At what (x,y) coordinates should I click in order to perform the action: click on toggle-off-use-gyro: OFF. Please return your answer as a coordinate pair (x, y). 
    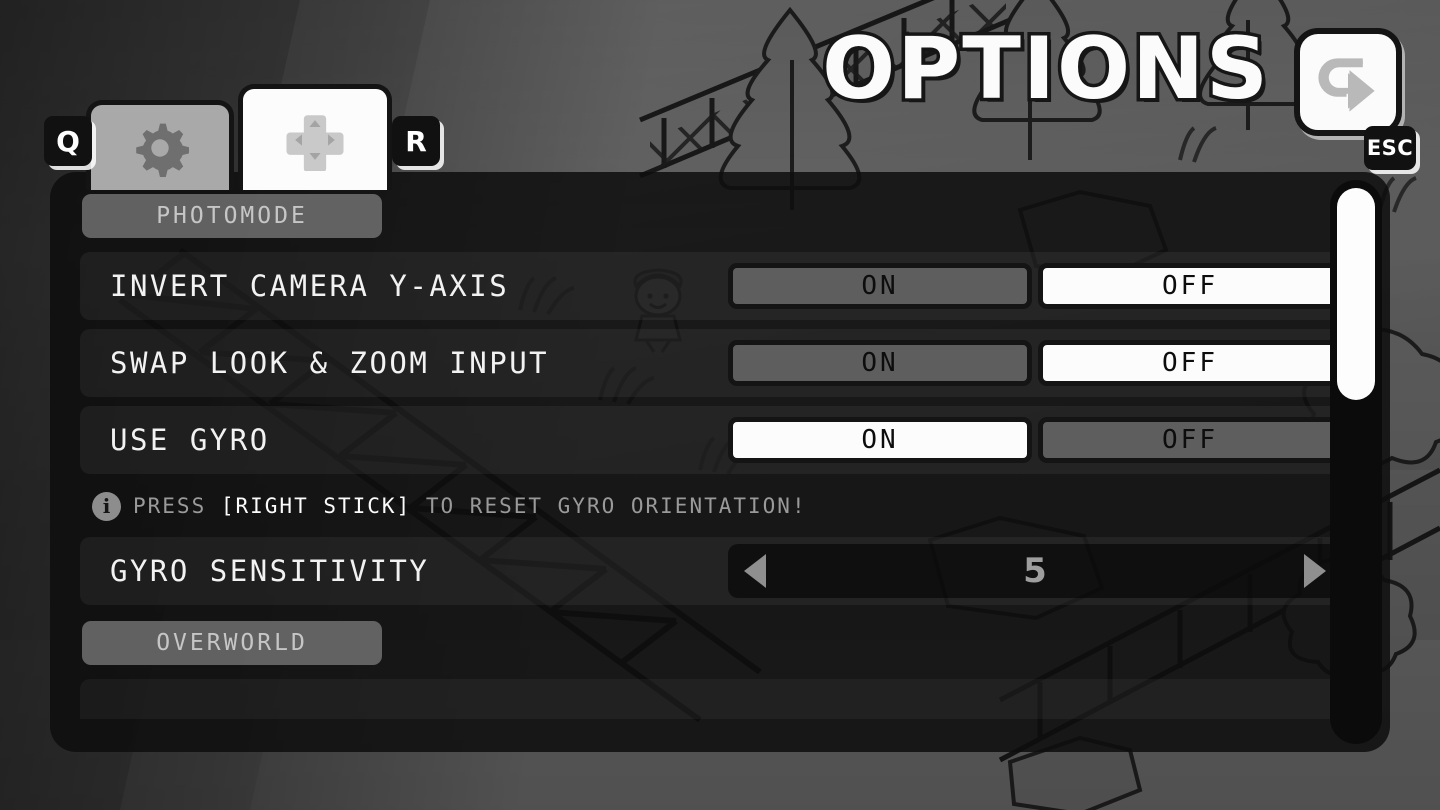
    Looking at the image, I should click on (1190, 440).